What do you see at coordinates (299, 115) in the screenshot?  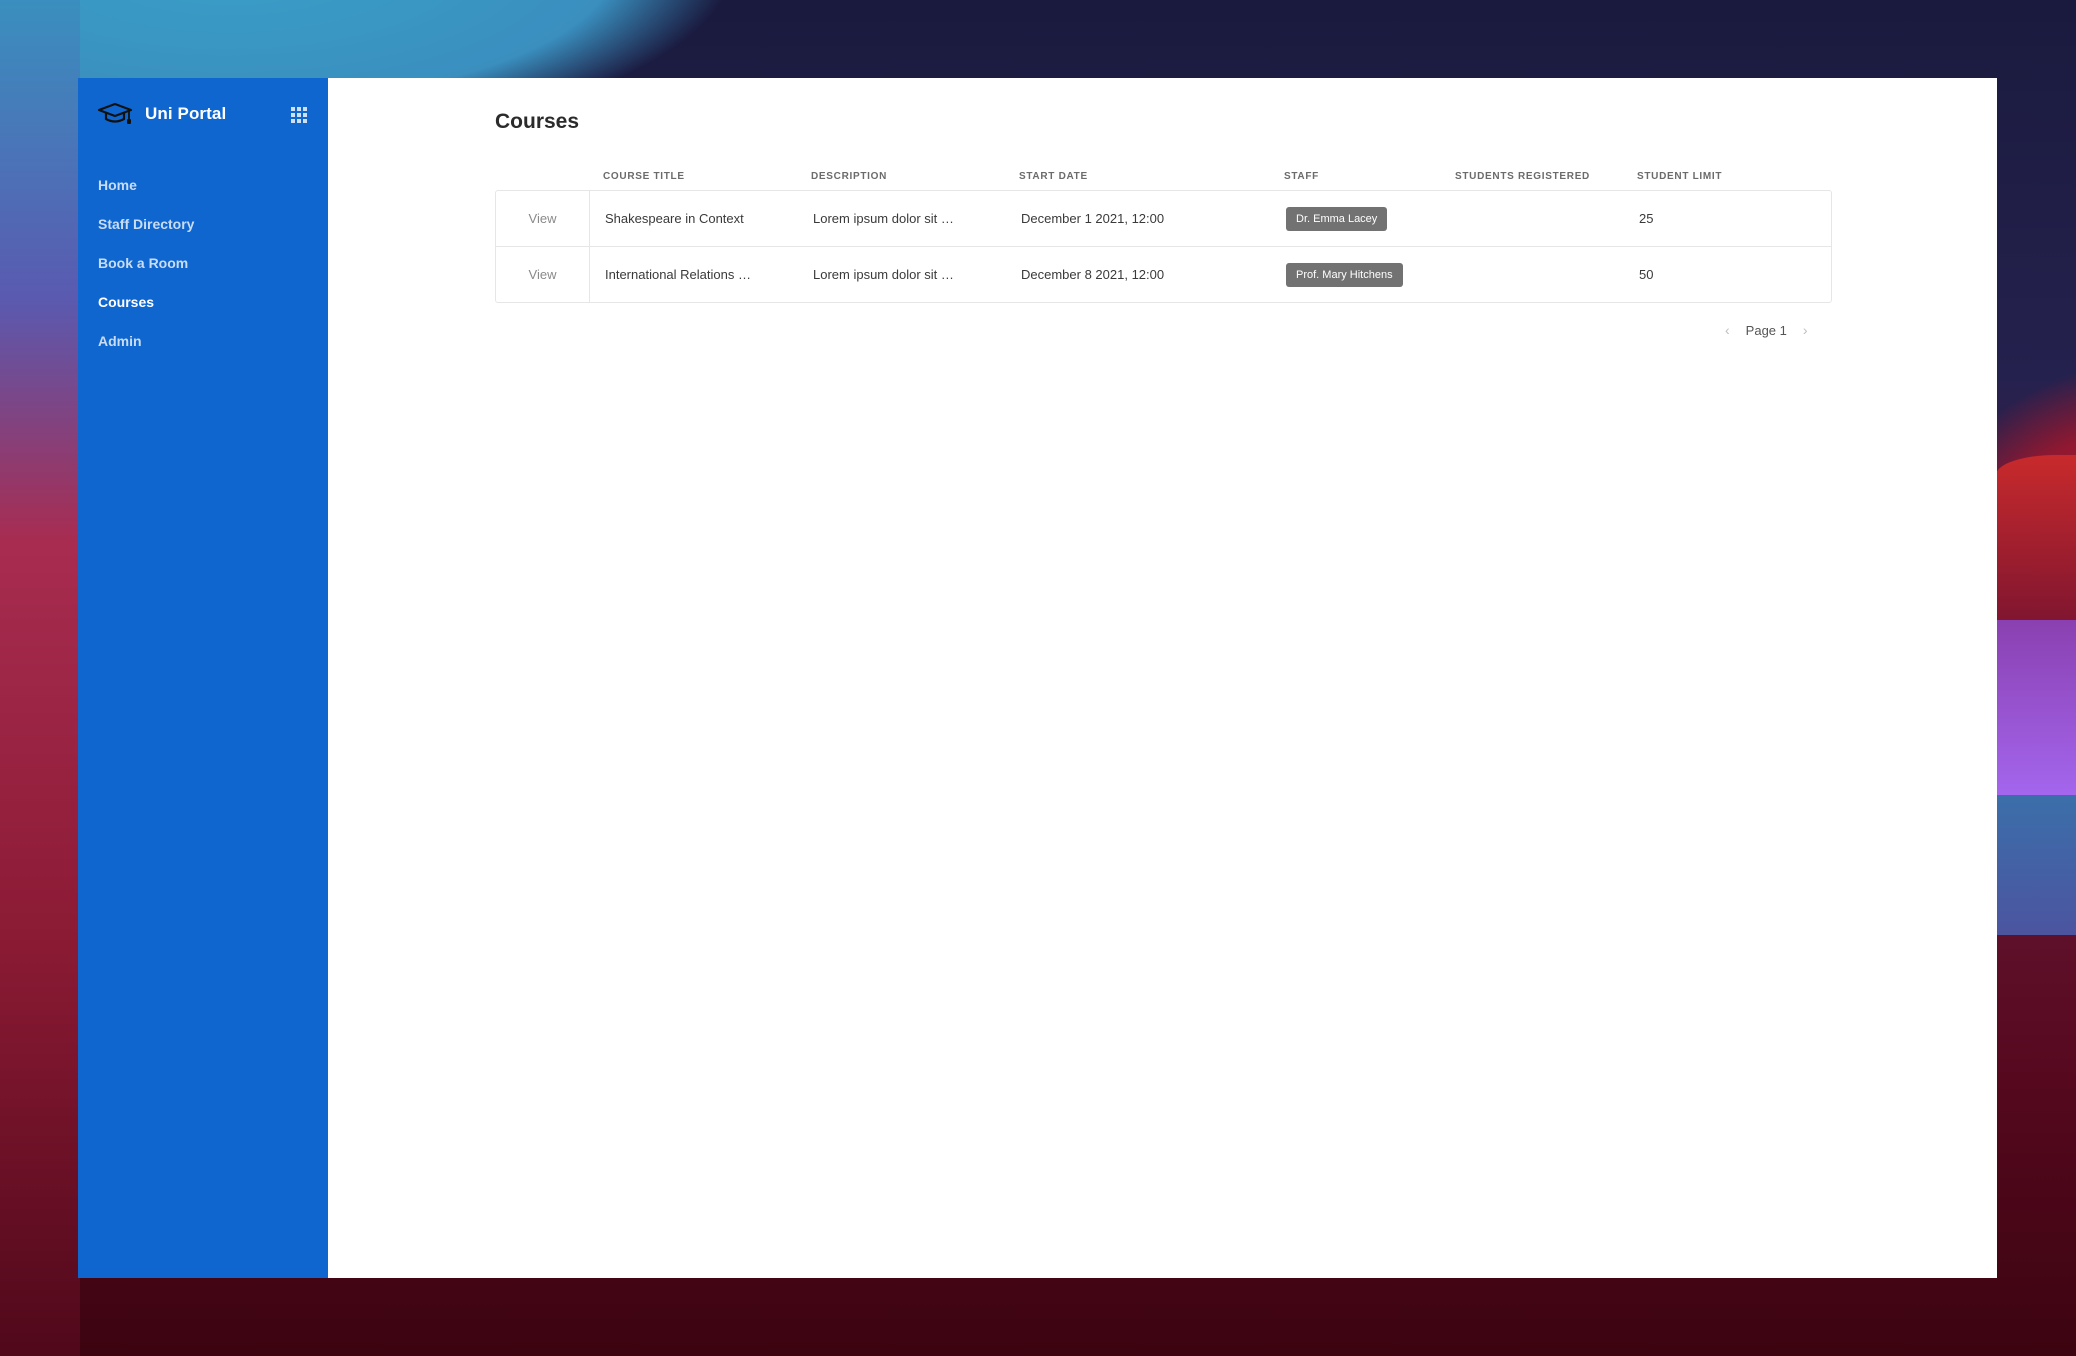 I see `grid-apps-icon` at bounding box center [299, 115].